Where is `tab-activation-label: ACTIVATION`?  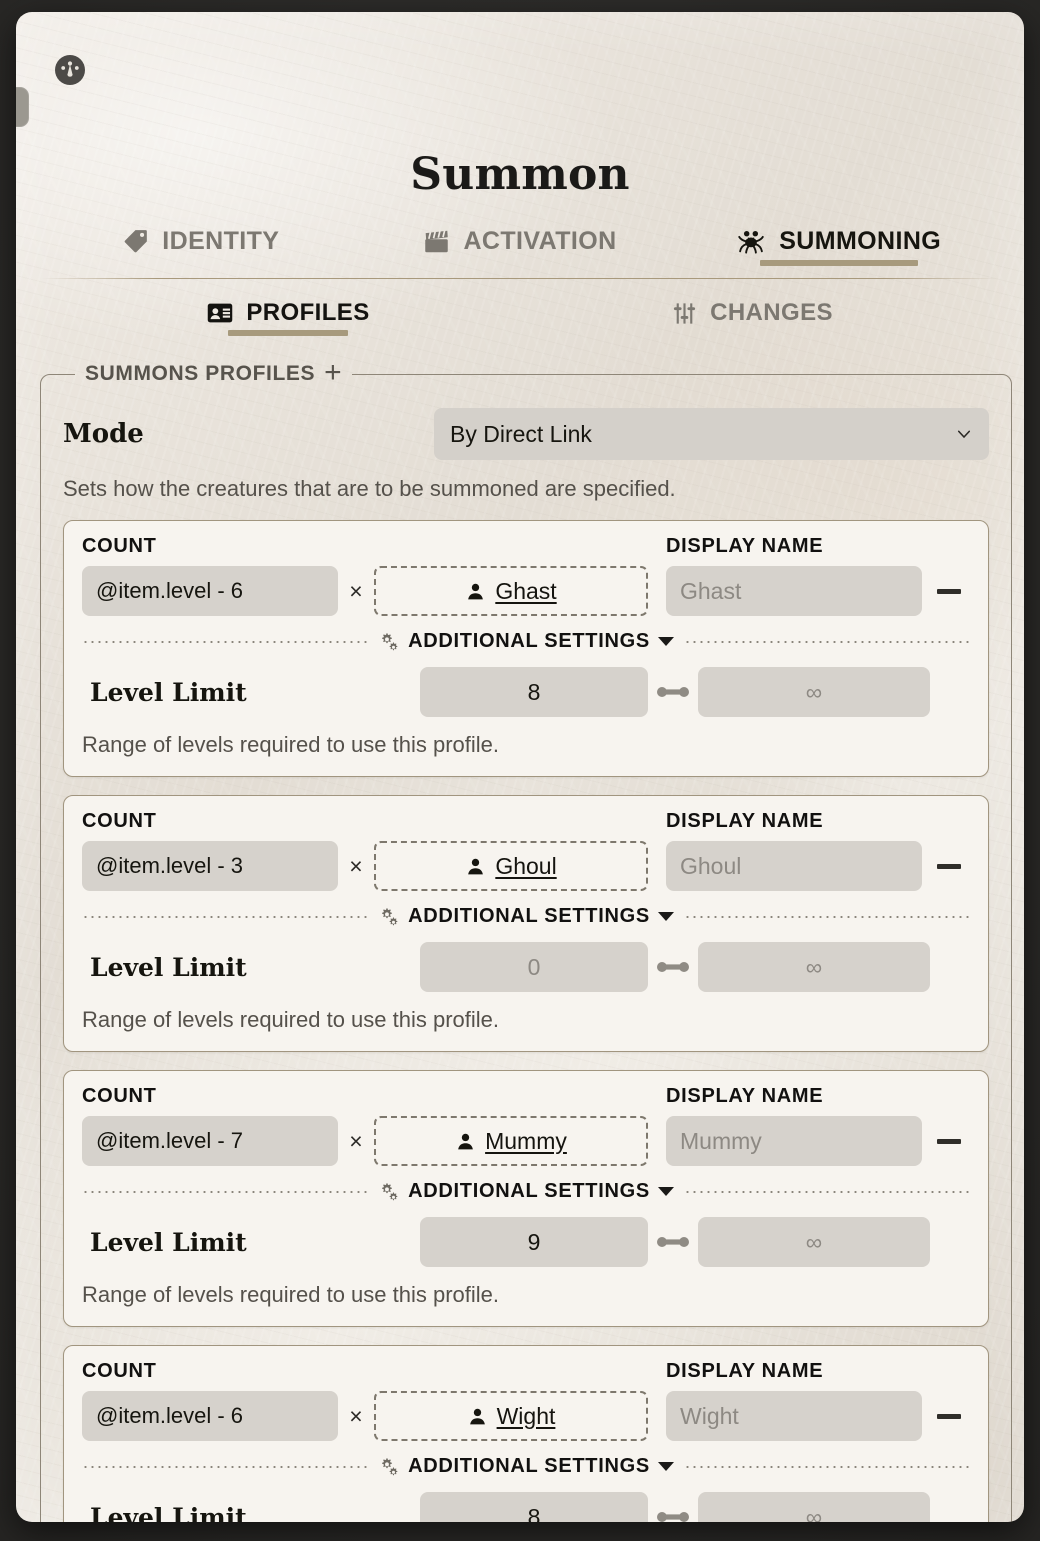 tab-activation-label: ACTIVATION is located at coordinates (540, 240).